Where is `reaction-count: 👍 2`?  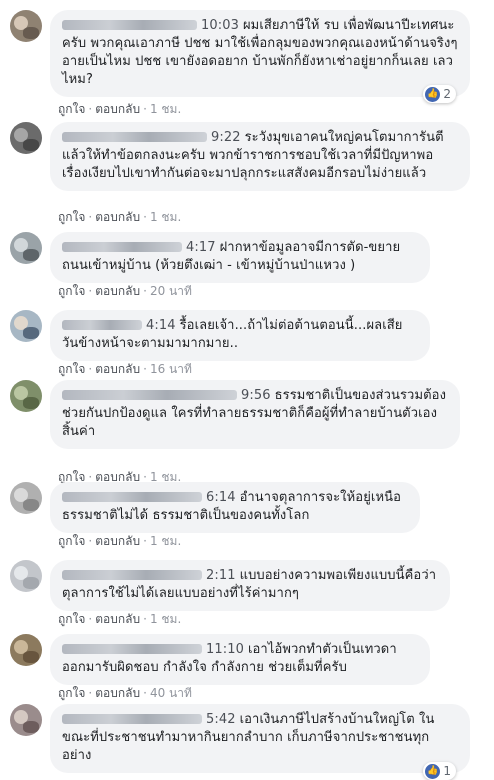 reaction-count: 👍 2 is located at coordinates (439, 94).